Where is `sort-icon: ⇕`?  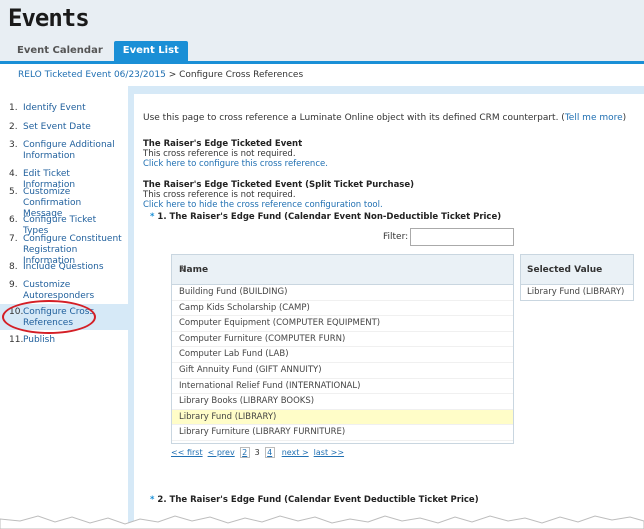 sort-icon: ⇕ is located at coordinates (343, 268).